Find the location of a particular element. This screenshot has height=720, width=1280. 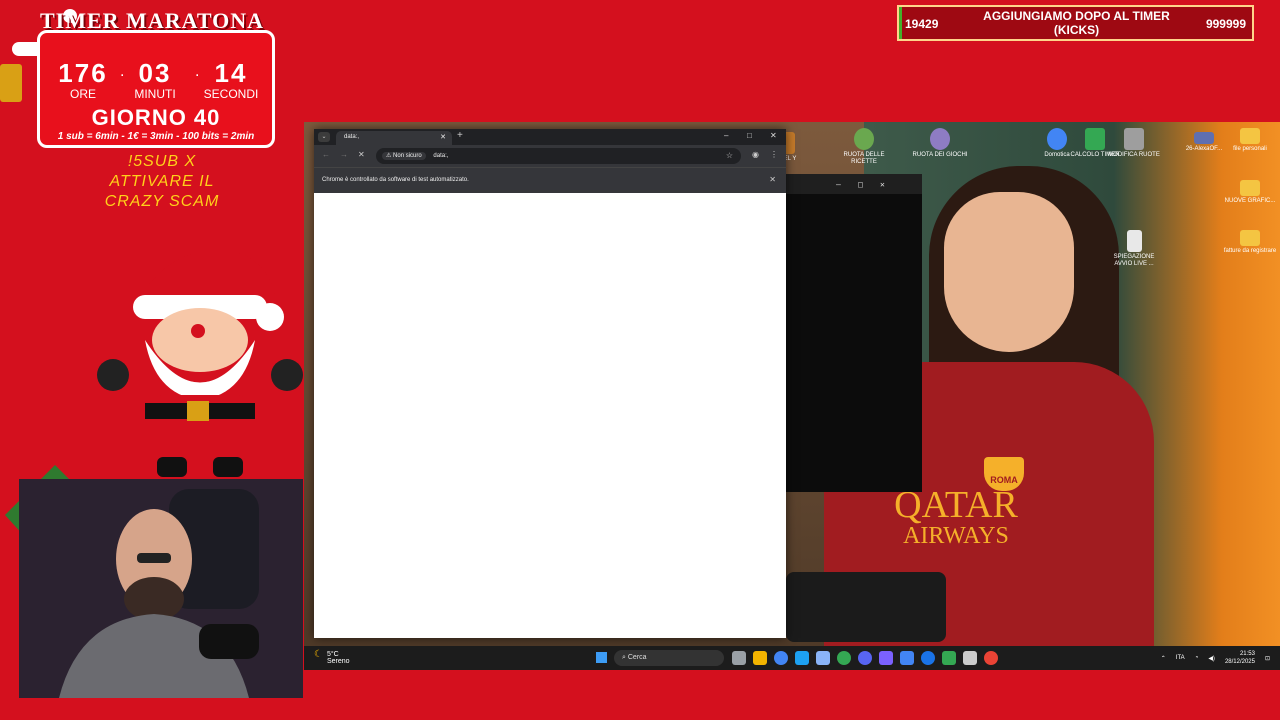

security-warning-chip: ⚠ Non sicuro is located at coordinates (404, 156).